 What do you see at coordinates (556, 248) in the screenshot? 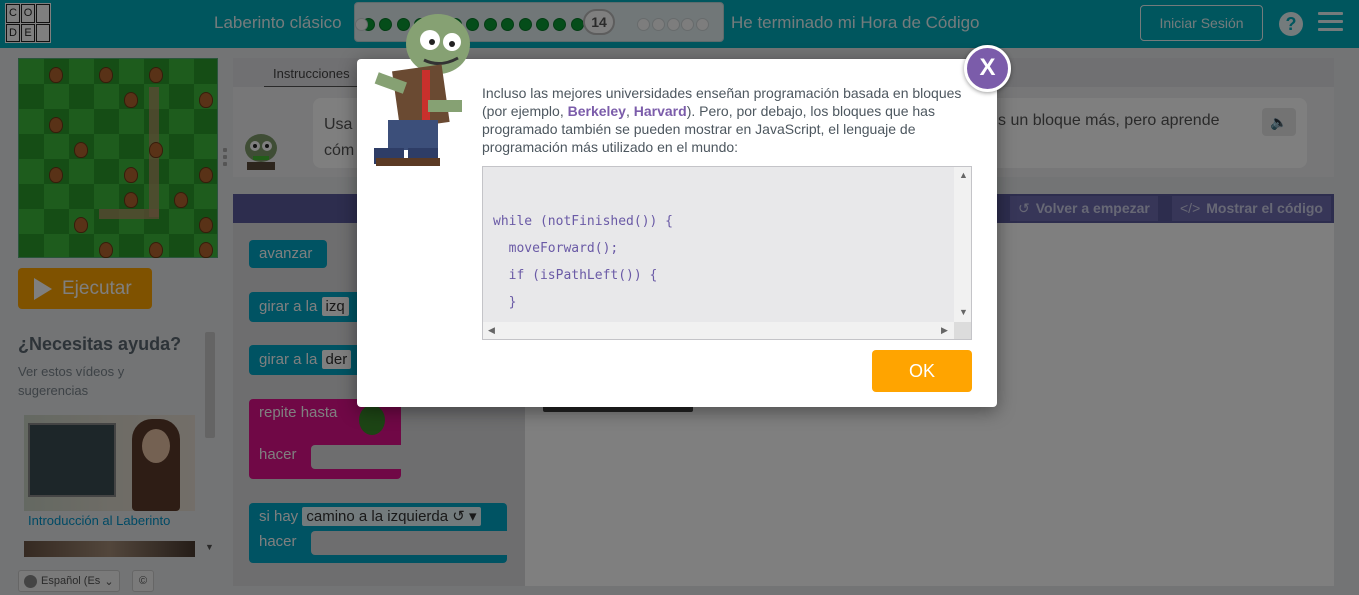
I see `code-line: moveForward();` at bounding box center [556, 248].